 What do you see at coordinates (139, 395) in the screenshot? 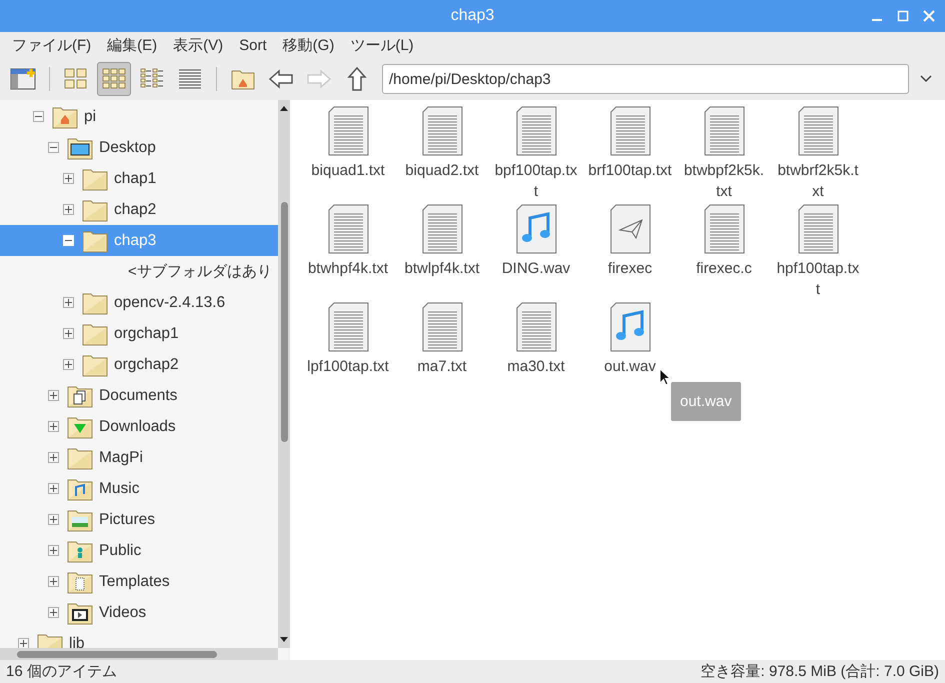
I see `tree-item: Documents` at bounding box center [139, 395].